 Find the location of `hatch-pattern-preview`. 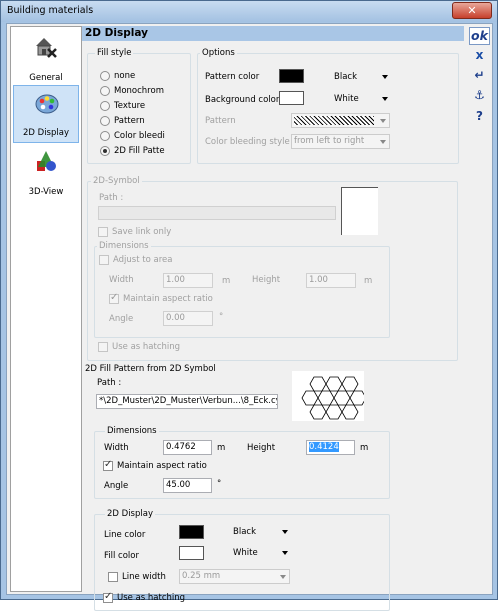

hatch-pattern-preview is located at coordinates (334, 120).